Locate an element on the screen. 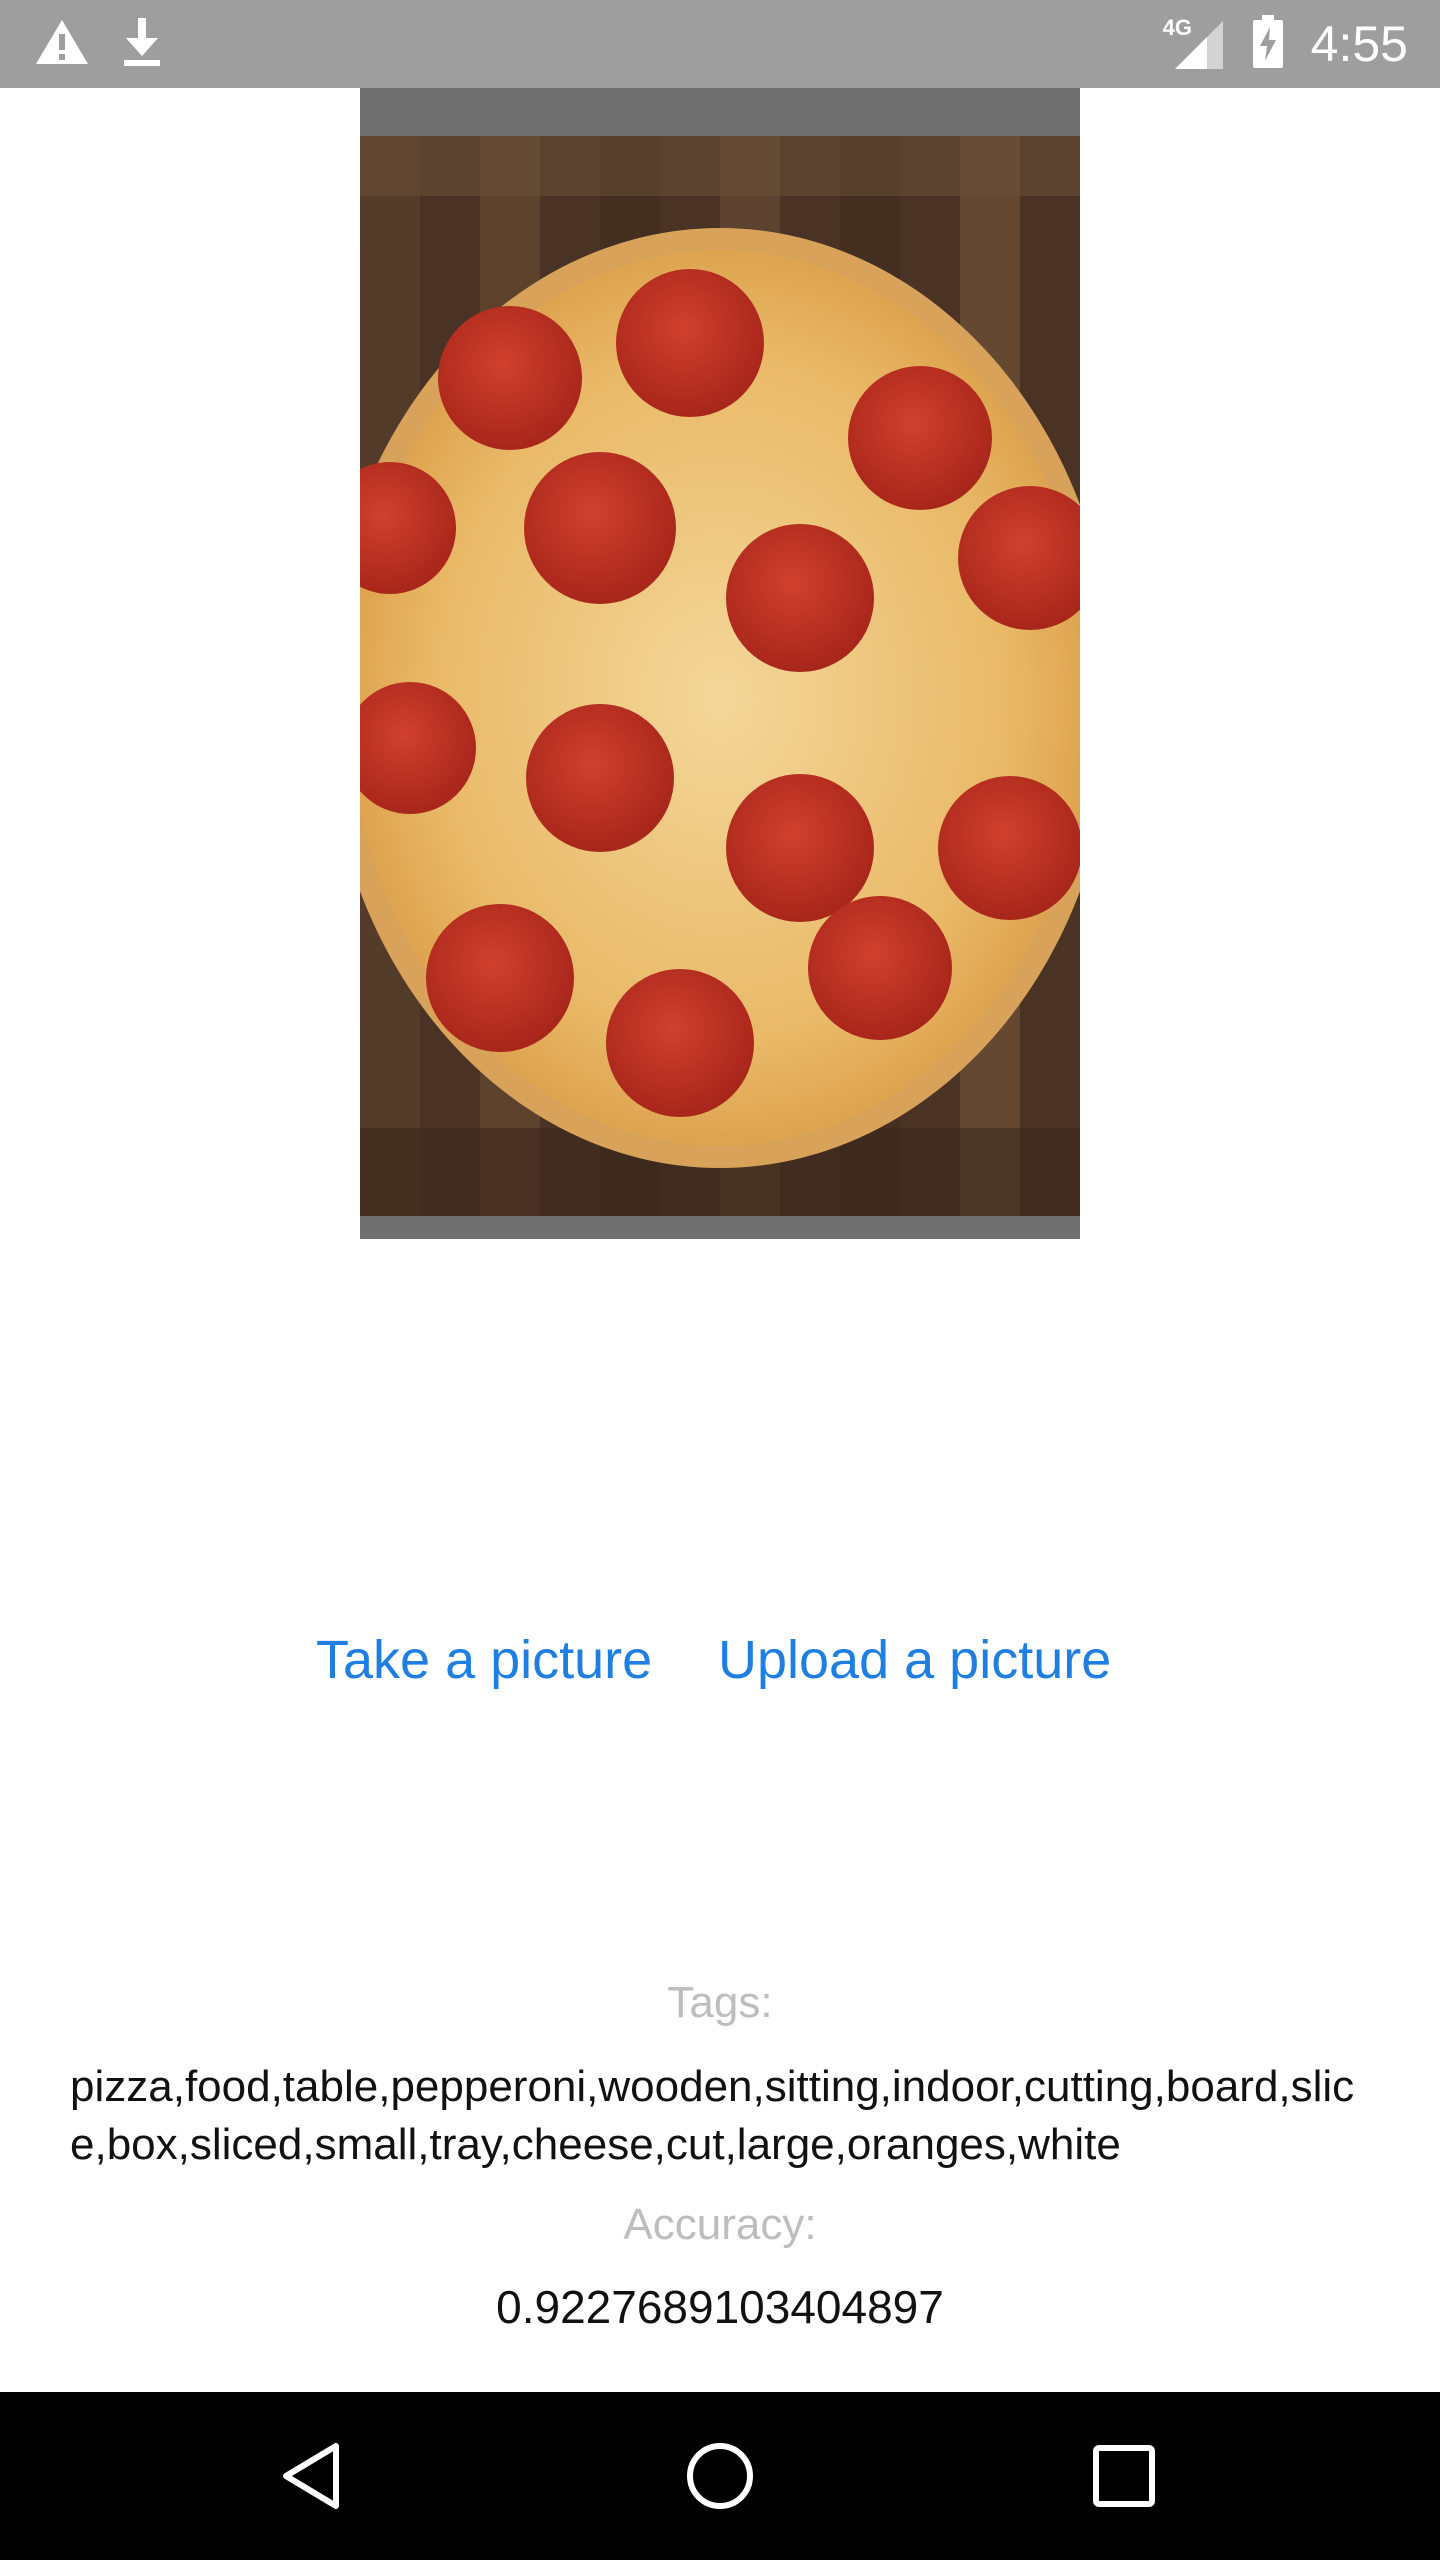 The width and height of the screenshot is (1440, 2560). back-icon is located at coordinates (316, 2476).